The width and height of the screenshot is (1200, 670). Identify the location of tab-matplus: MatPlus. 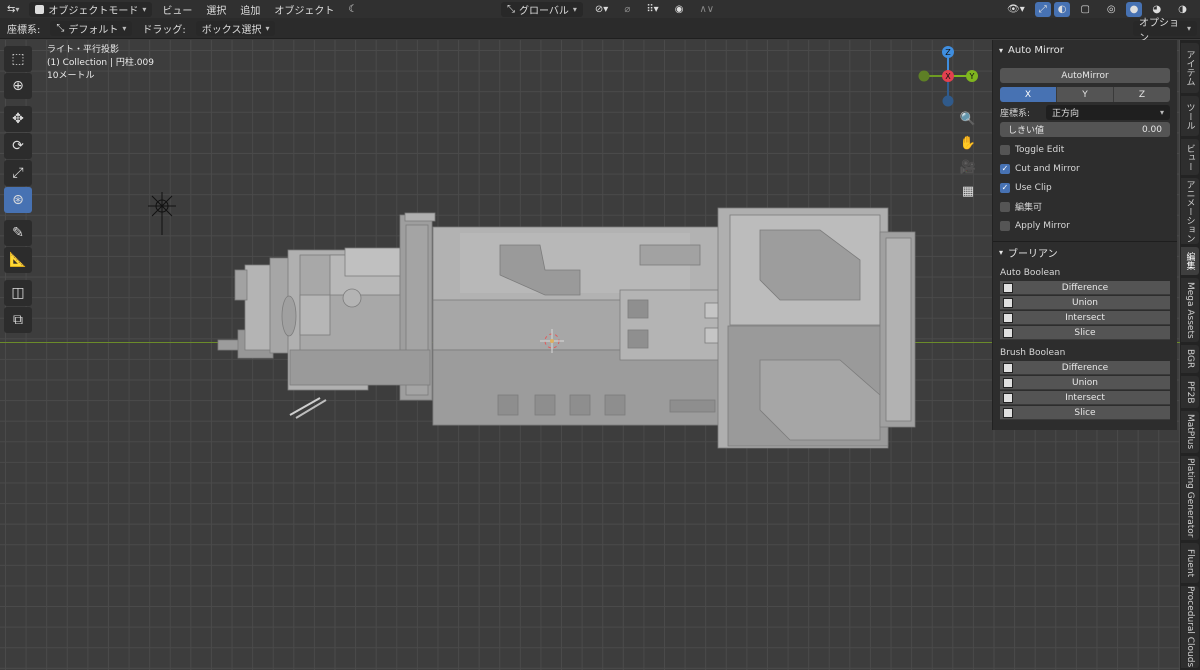
(1190, 432).